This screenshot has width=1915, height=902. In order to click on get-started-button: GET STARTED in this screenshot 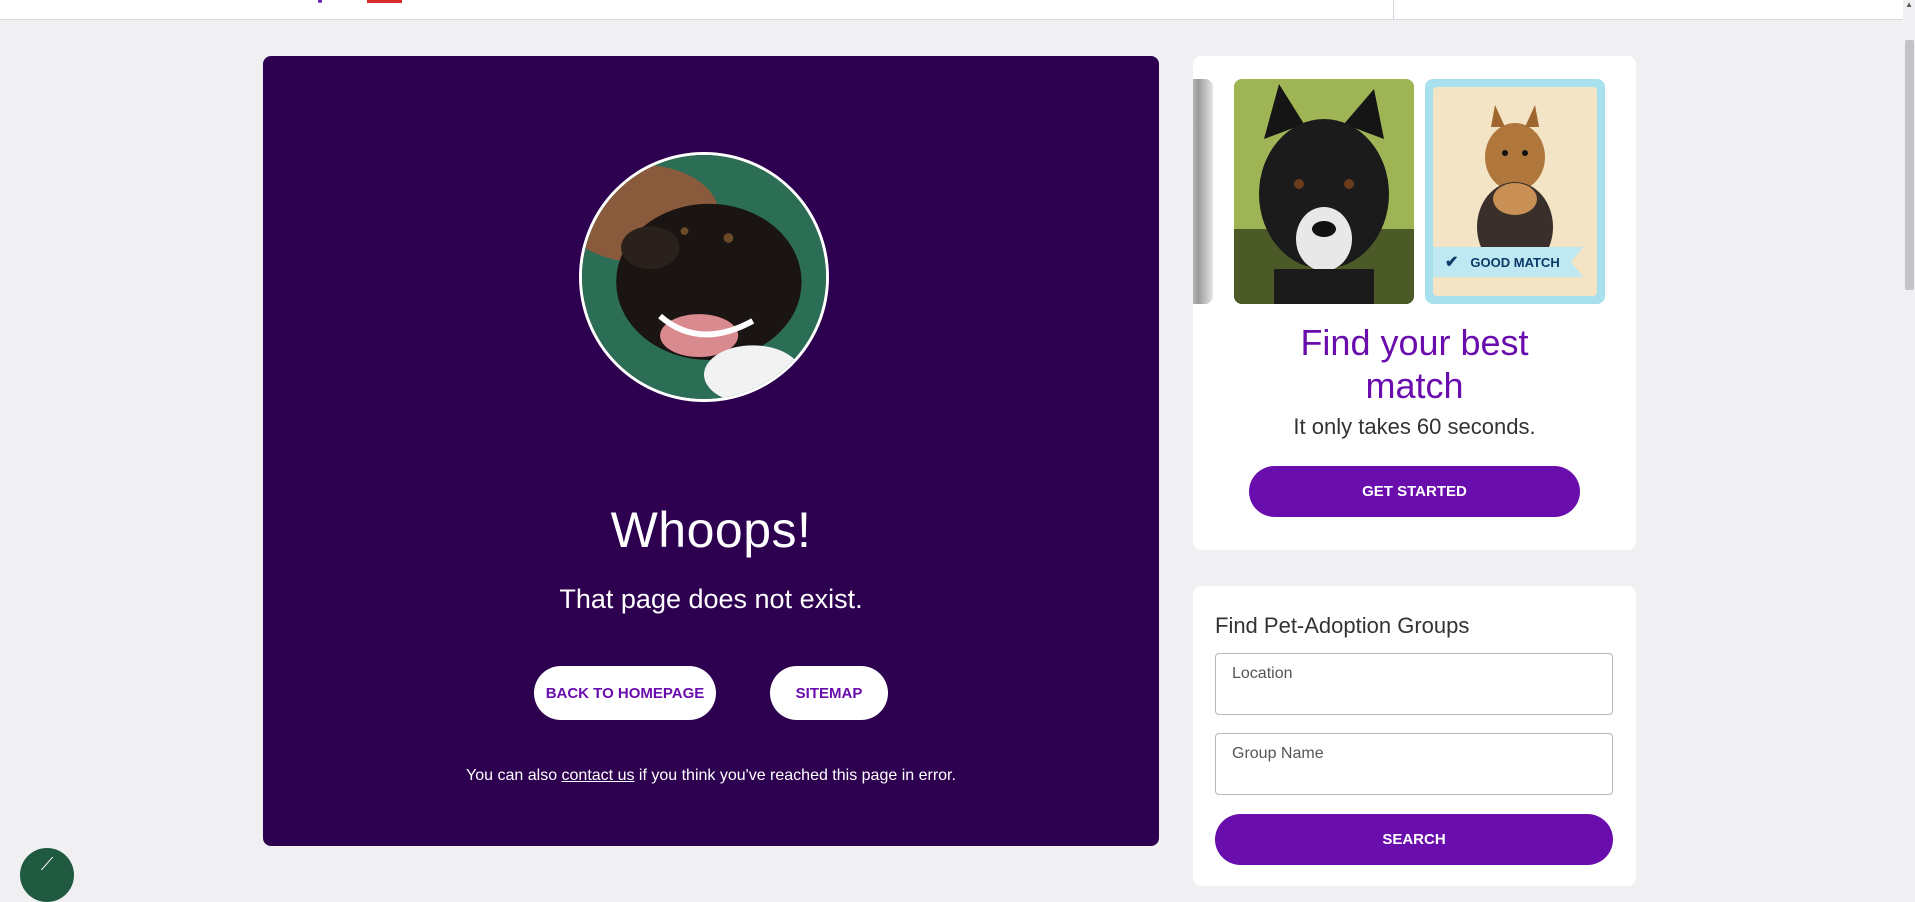, I will do `click(1414, 491)`.